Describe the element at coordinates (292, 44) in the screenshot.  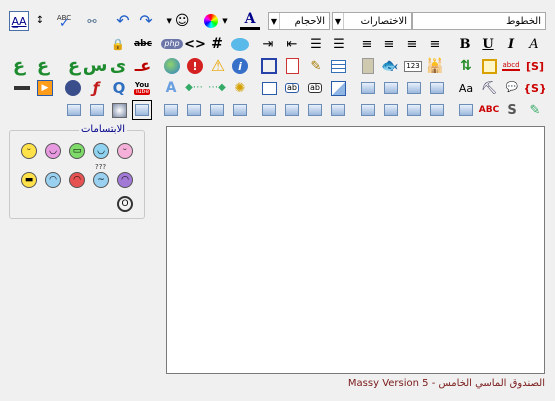
I see `outdent-button: ⇤` at that location.